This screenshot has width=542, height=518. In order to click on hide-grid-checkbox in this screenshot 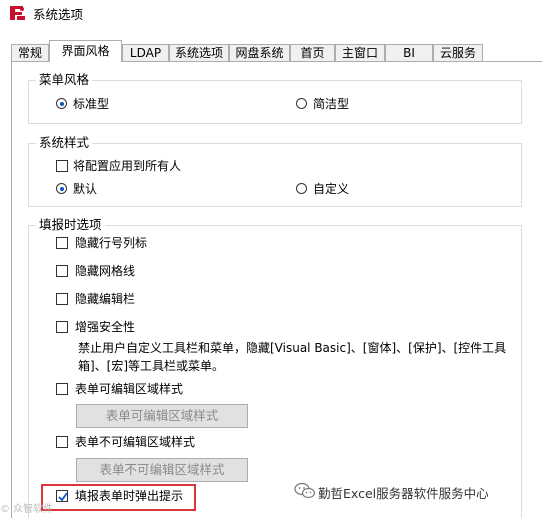, I will do `click(62, 271)`.